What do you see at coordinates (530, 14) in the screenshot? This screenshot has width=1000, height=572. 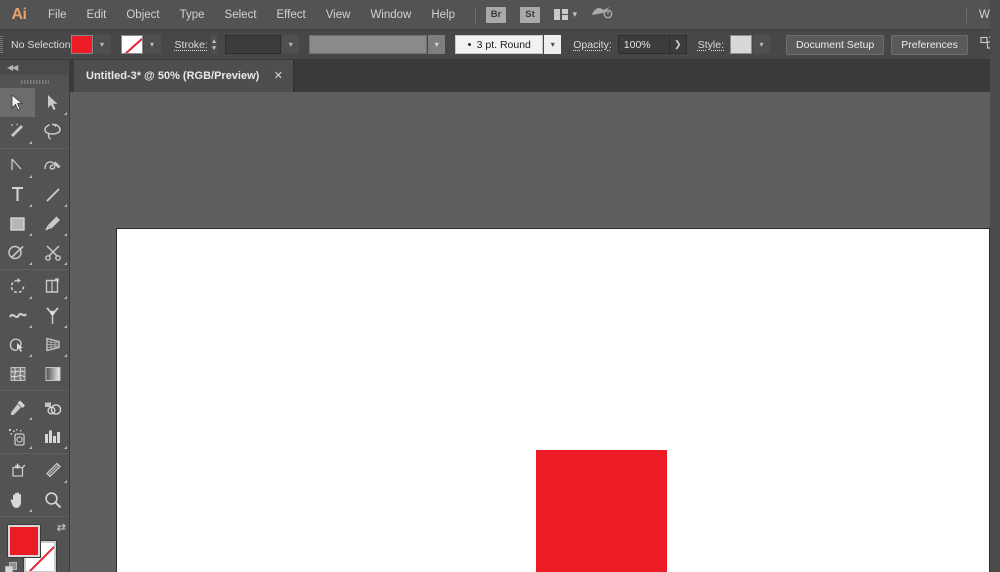 I see `stock-button: St` at bounding box center [530, 14].